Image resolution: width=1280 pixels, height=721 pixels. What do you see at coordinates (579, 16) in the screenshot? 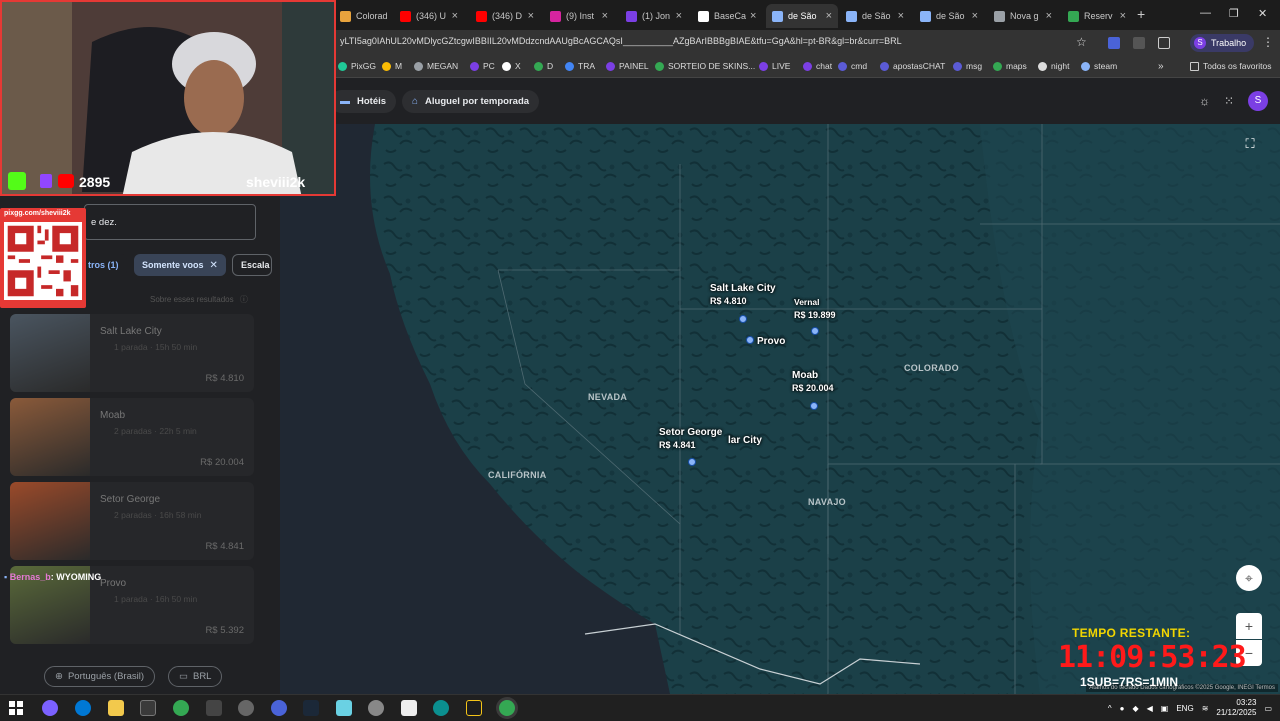
I see `browser-tab: (9) Inst ×` at bounding box center [579, 16].